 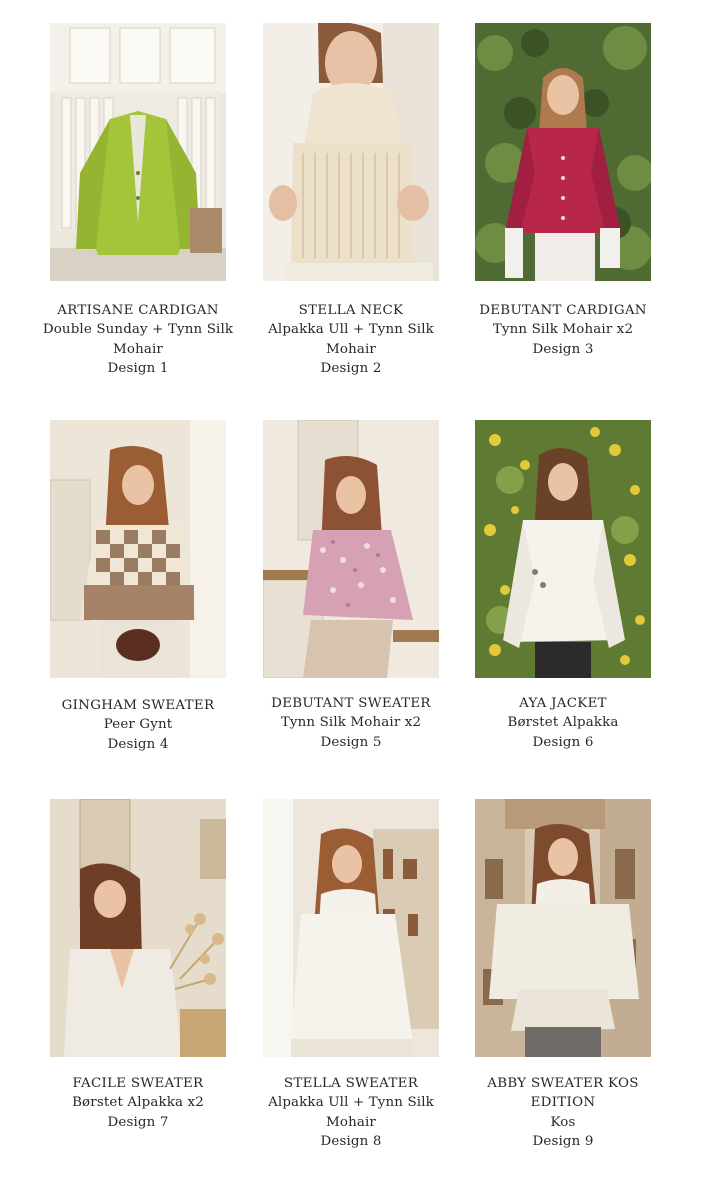 What do you see at coordinates (351, 369) in the screenshot?
I see `design-number: Design 2` at bounding box center [351, 369].